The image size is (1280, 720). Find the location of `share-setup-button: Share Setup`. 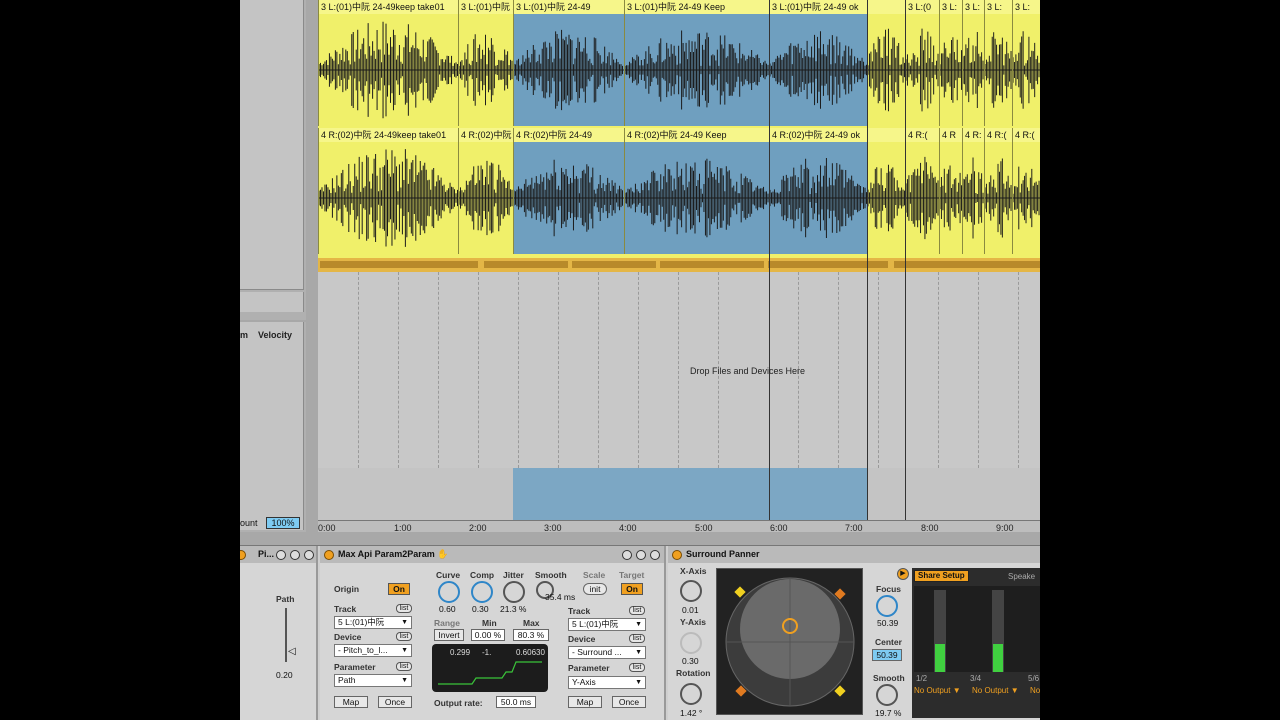

share-setup-button: Share Setup is located at coordinates (941, 576).